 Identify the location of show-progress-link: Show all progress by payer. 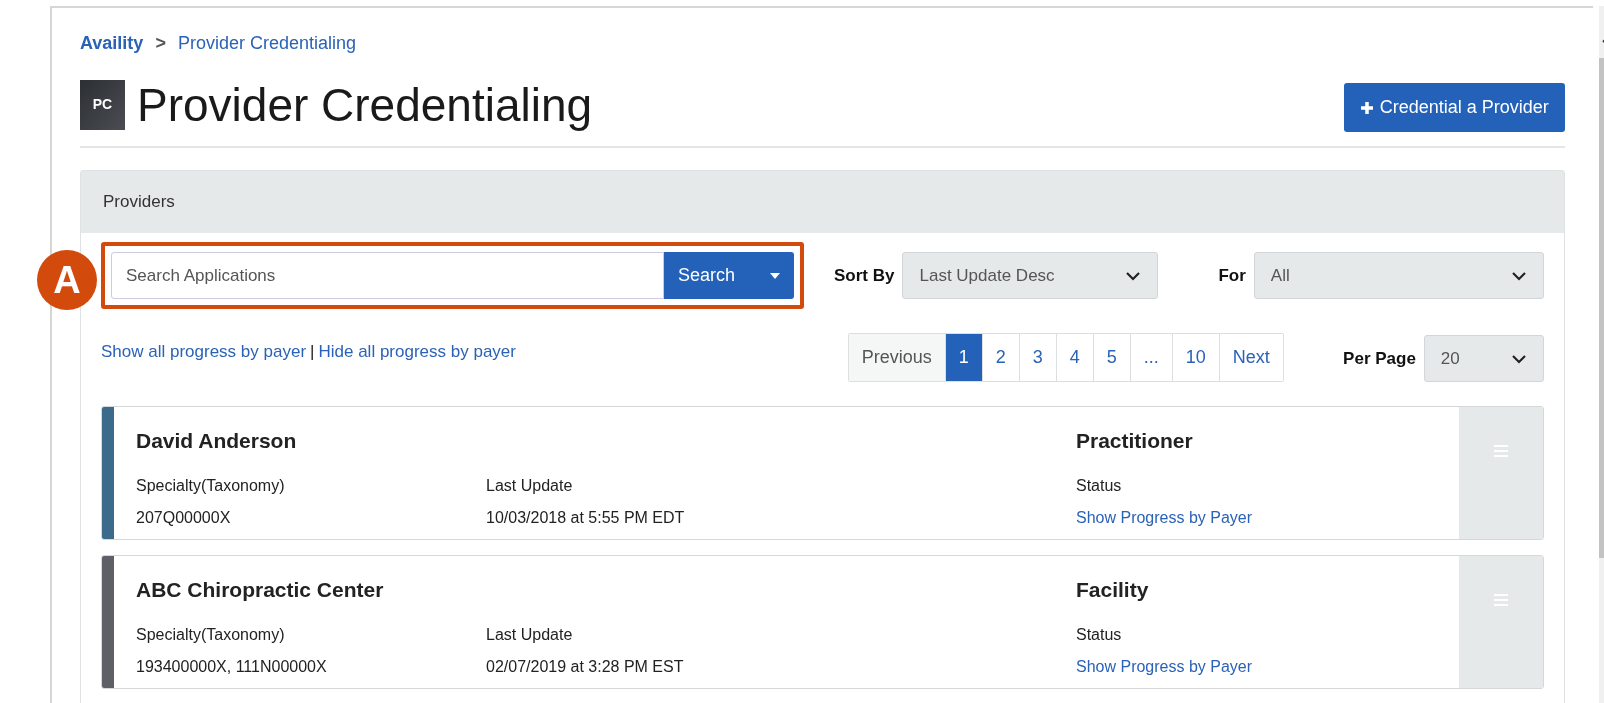
(204, 352).